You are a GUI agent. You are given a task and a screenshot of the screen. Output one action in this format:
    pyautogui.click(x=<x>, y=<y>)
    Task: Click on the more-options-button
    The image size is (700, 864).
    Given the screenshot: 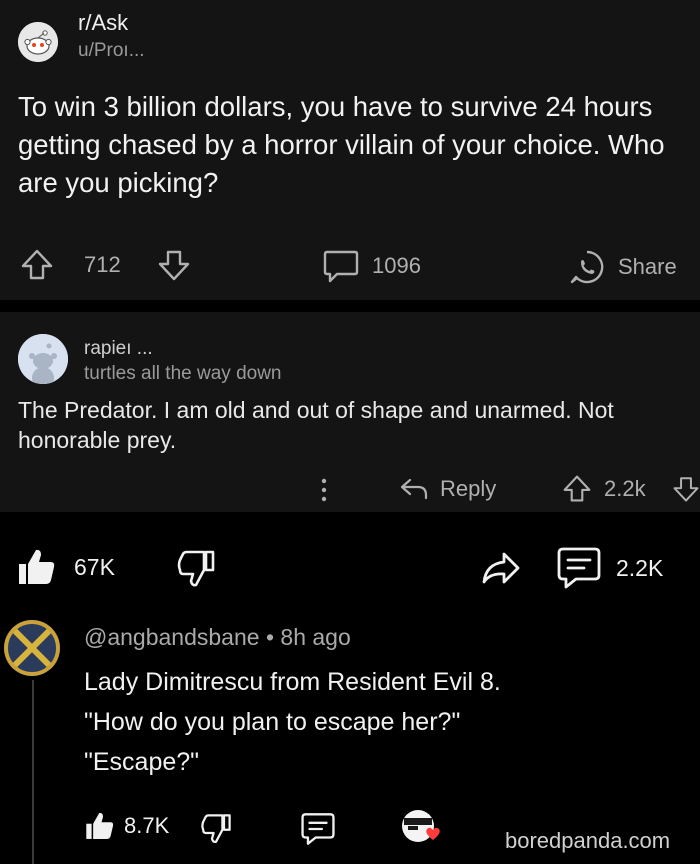 What is the action you would take?
    pyautogui.click(x=324, y=490)
    